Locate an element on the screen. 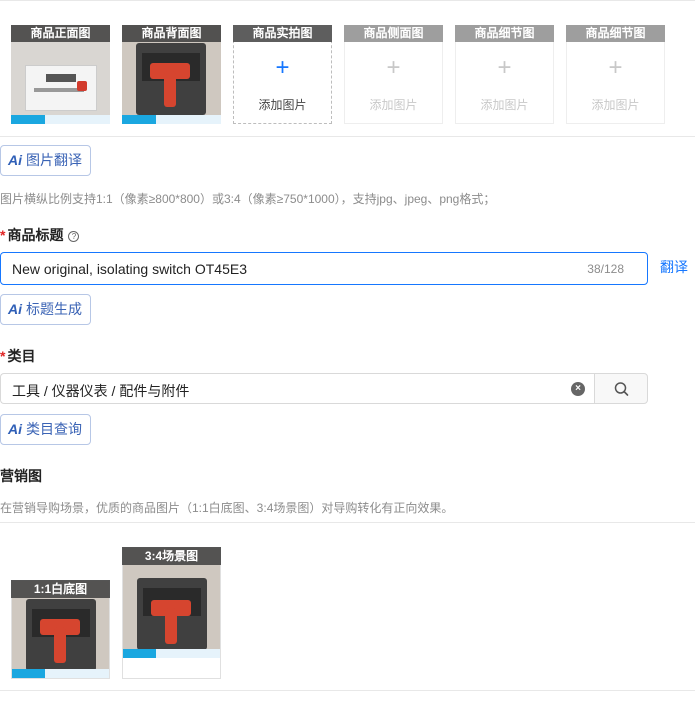  title-translate-link: 翻译 is located at coordinates (674, 267).